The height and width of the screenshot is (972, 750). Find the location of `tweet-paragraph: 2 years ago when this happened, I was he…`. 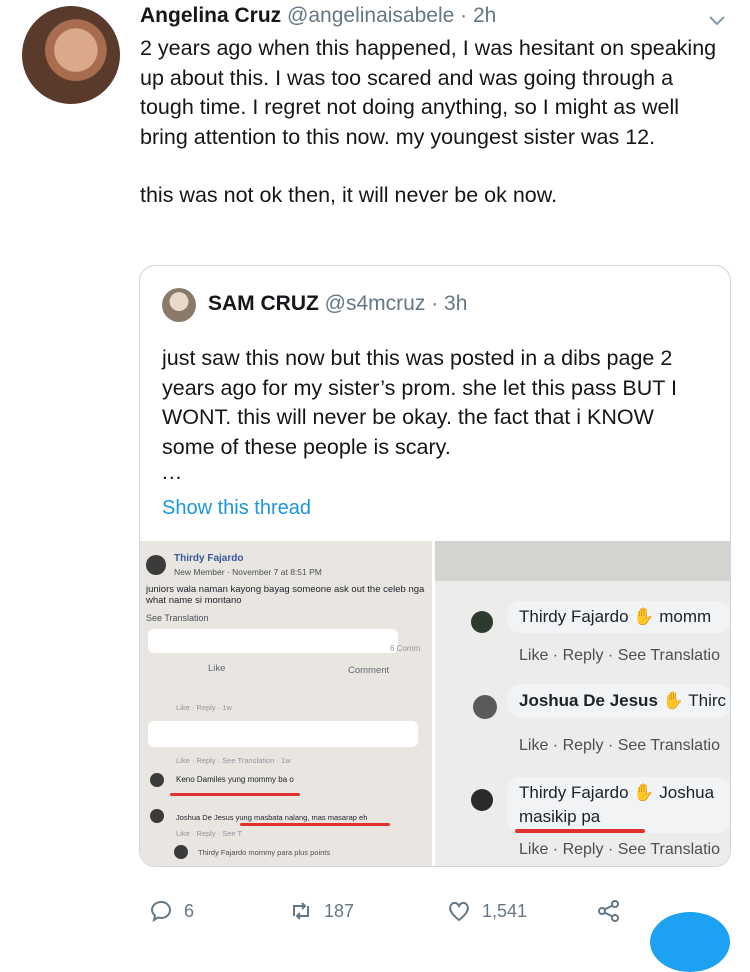

tweet-paragraph: 2 years ago when this happened, I was he… is located at coordinates (428, 92).